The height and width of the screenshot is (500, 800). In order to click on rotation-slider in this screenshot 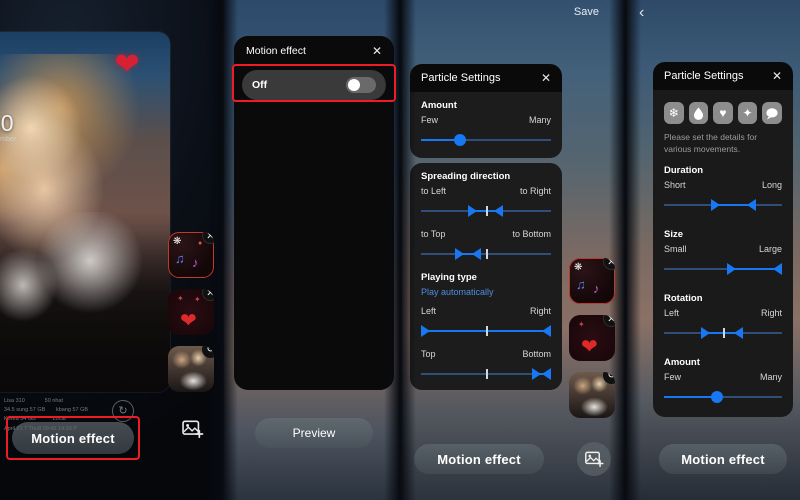, I will do `click(723, 332)`.